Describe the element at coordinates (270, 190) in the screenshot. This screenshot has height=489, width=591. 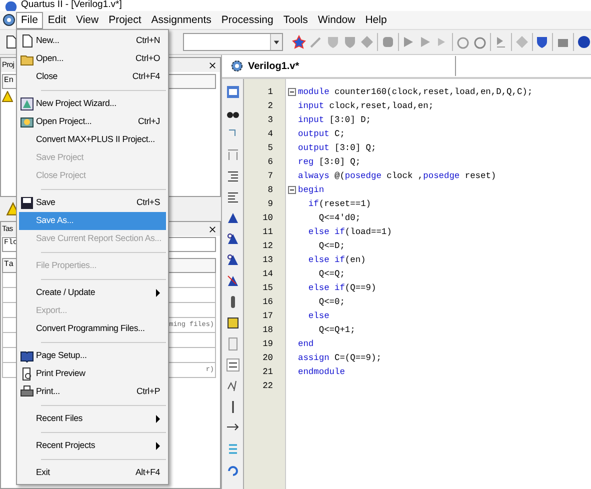
I see `line-number: 8` at that location.